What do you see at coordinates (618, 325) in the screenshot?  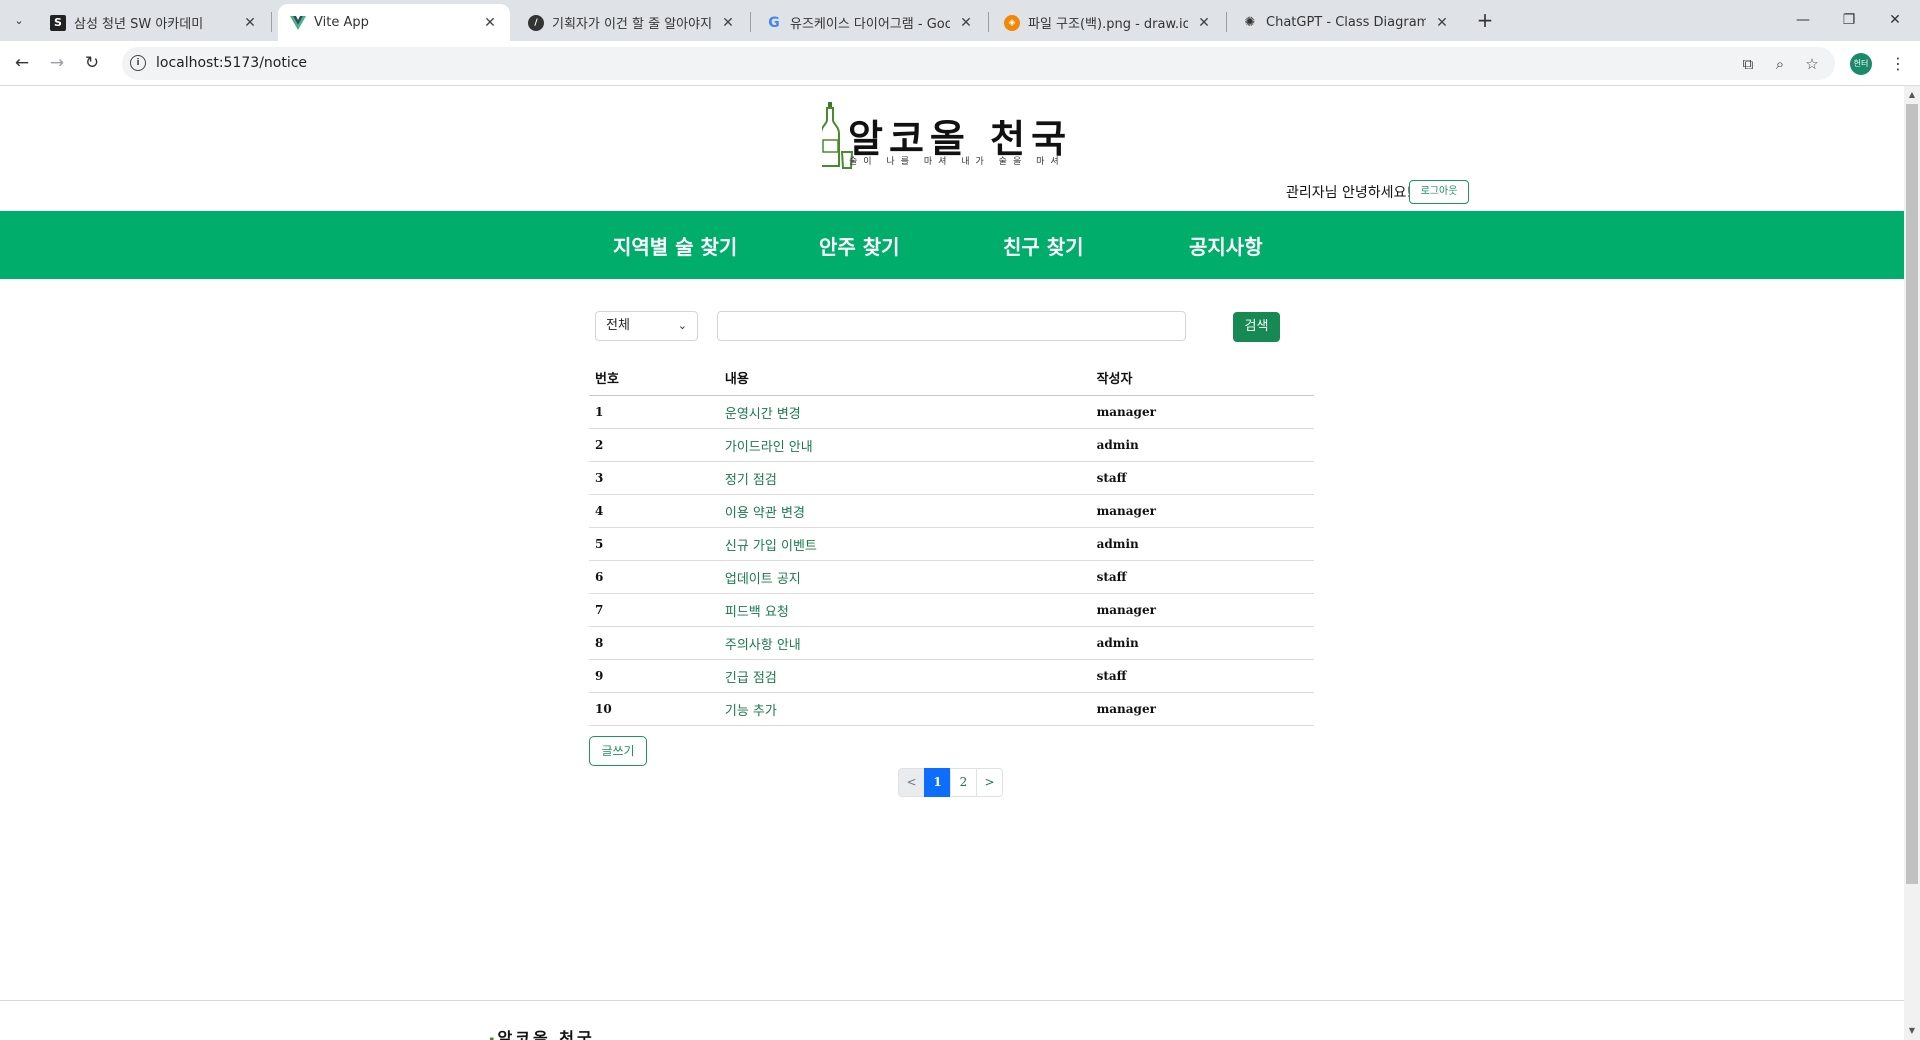 I see `filter-selected-value: 전체` at bounding box center [618, 325].